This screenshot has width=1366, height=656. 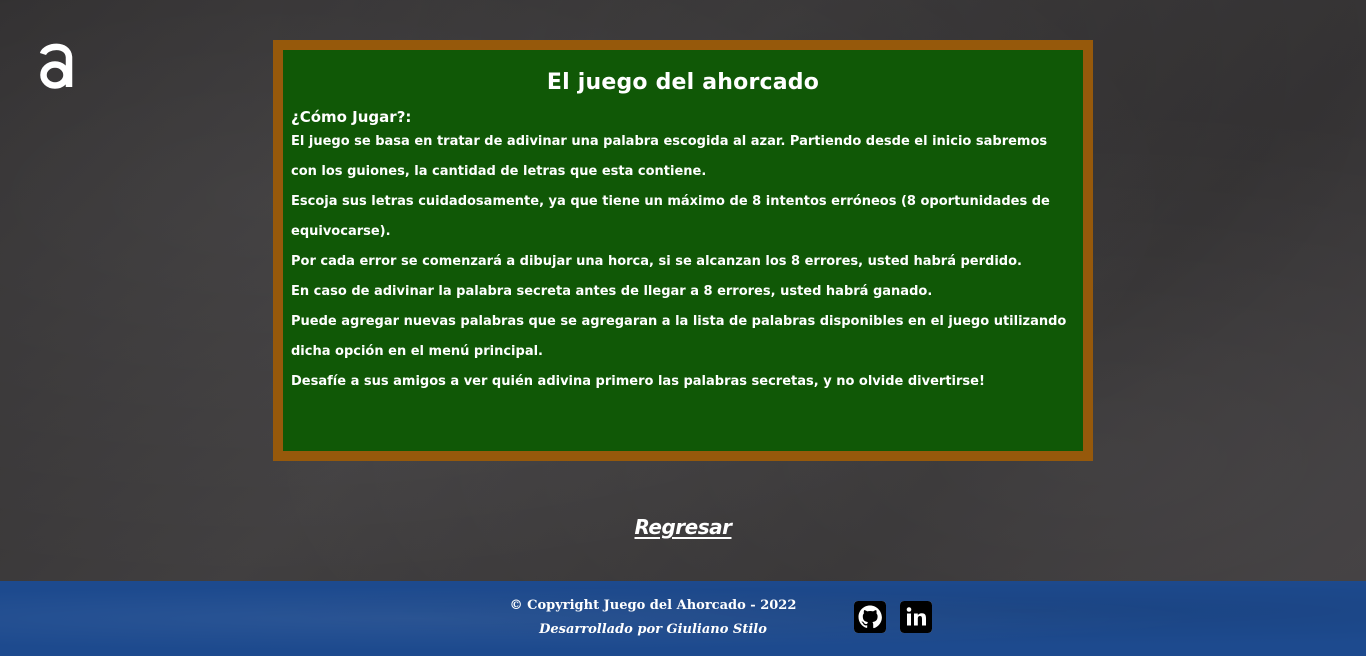 I want to click on linkedin-icon, so click(x=916, y=617).